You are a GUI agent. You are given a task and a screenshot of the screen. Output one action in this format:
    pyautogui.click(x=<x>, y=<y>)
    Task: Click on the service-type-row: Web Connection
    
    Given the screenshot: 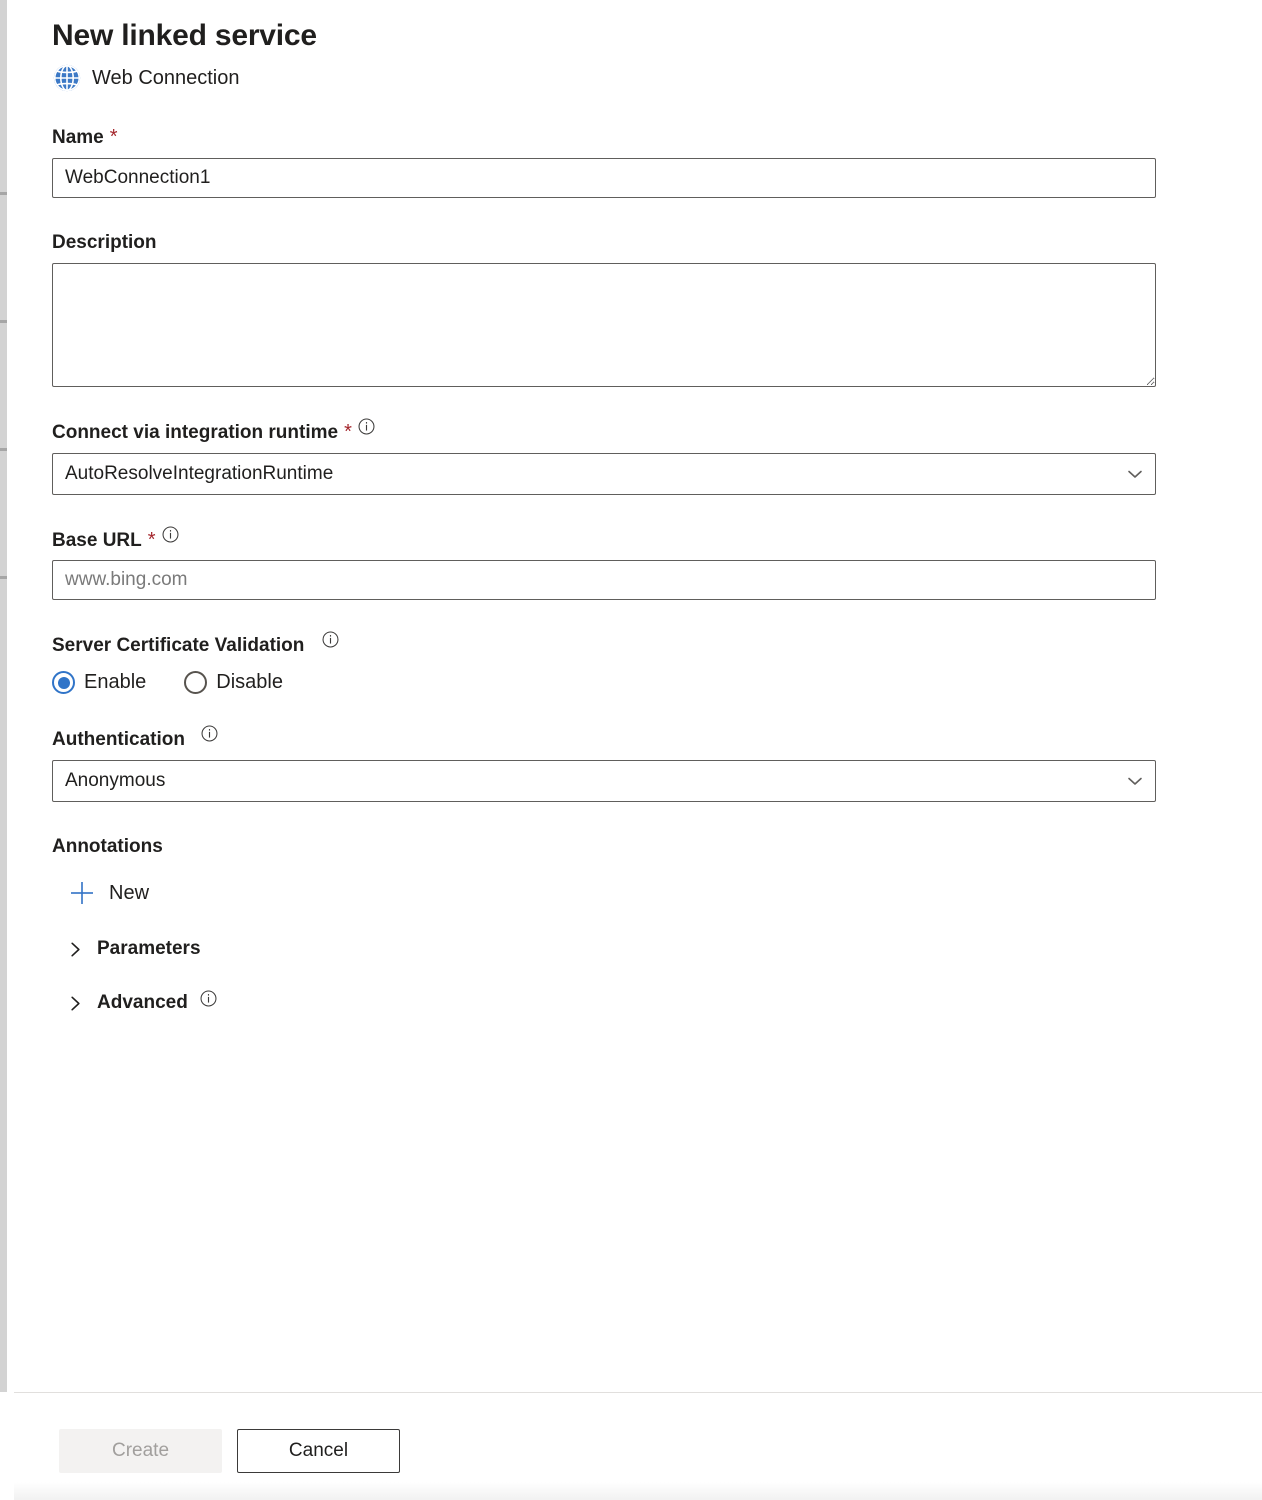 What is the action you would take?
    pyautogui.click(x=657, y=78)
    